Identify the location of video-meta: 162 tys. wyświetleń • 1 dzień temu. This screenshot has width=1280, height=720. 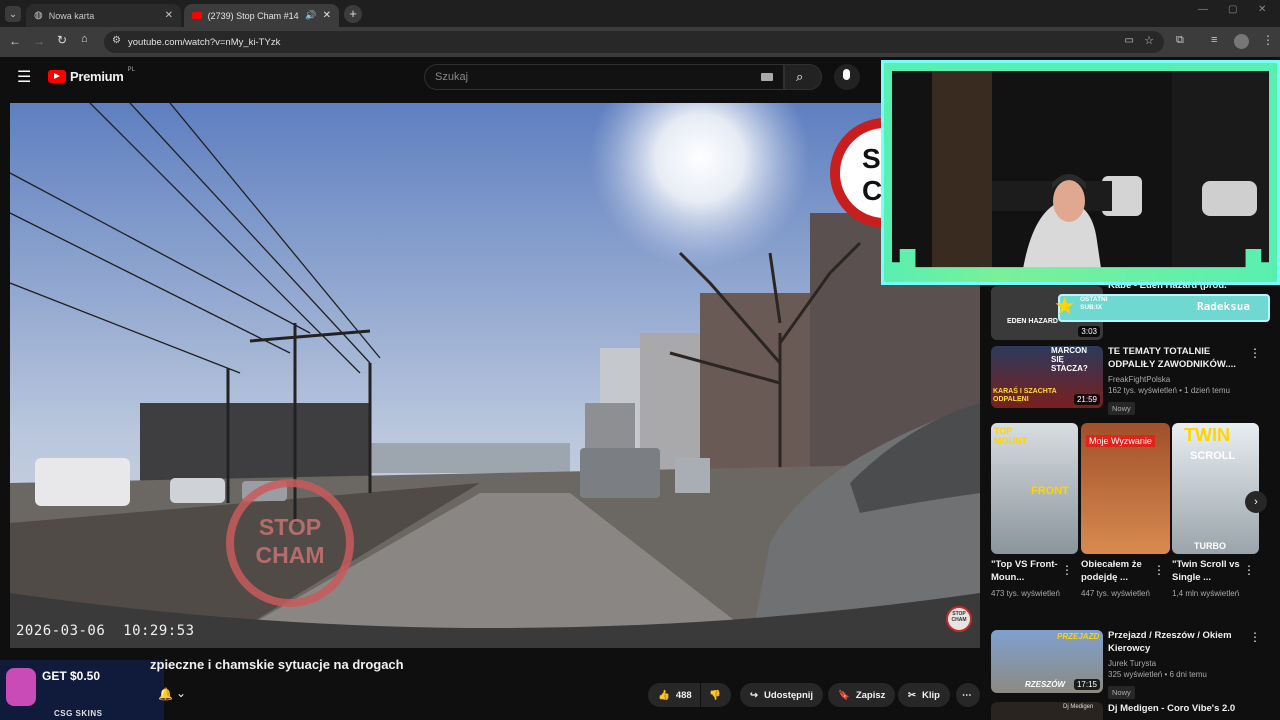
(1169, 390).